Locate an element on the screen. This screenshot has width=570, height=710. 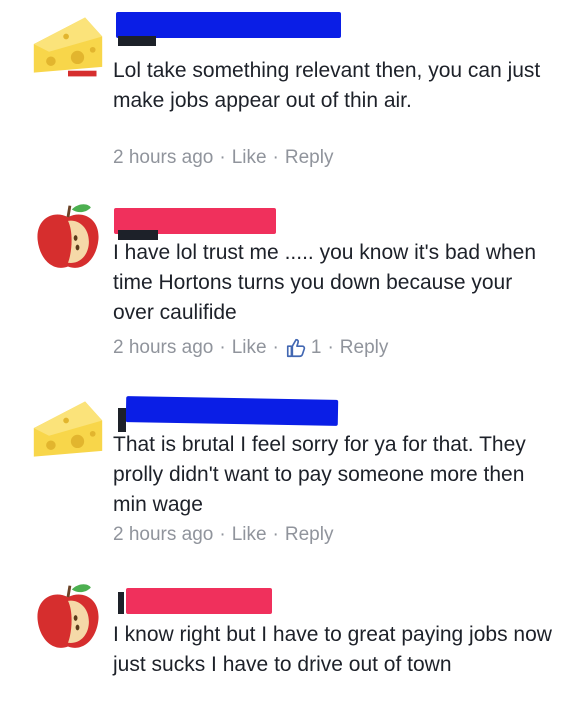
like-count: 1 is located at coordinates (316, 348).